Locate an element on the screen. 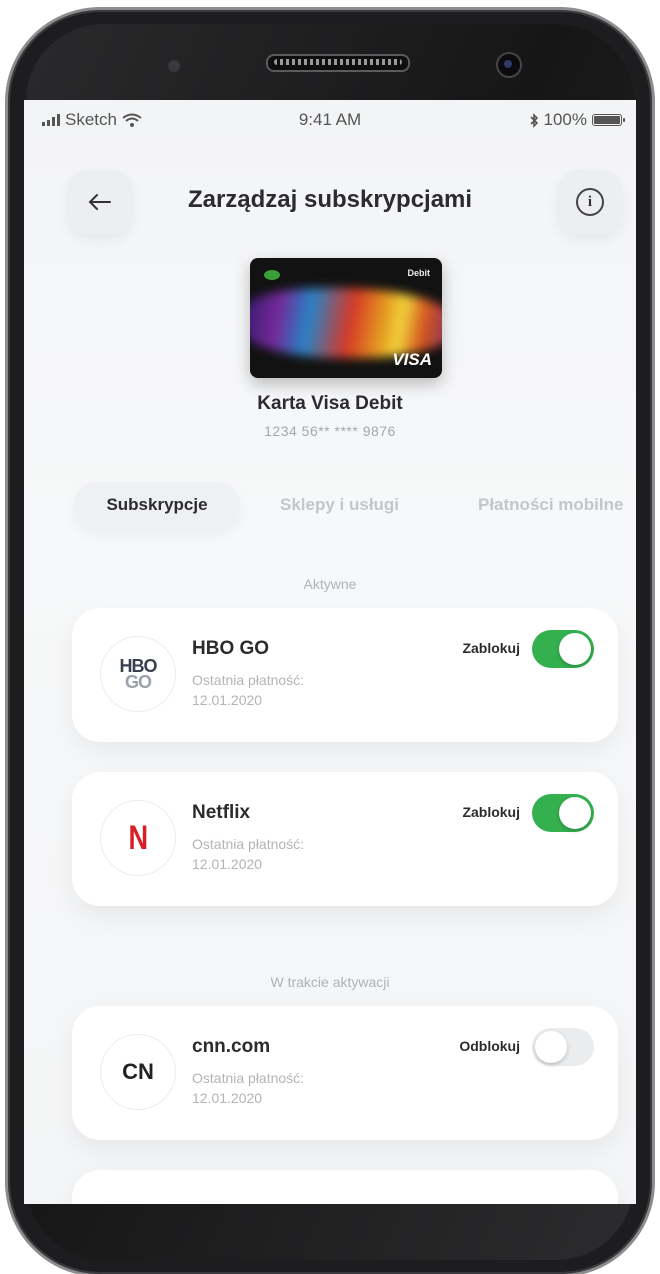 Image resolution: width=660 pixels, height=1274 pixels. subscription-item-partial is located at coordinates (345, 1187).